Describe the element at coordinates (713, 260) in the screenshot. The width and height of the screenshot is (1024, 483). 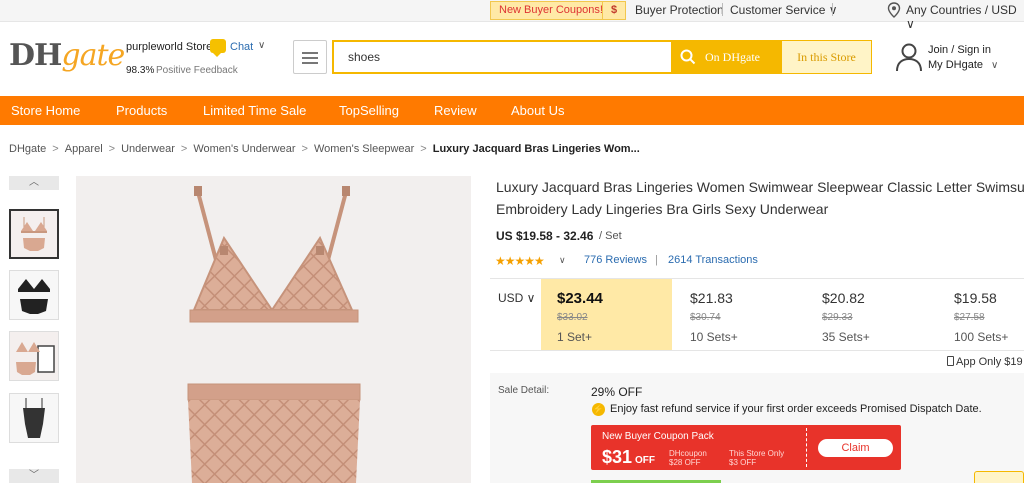
I see `transactions-link: 2614 Transactions` at that location.